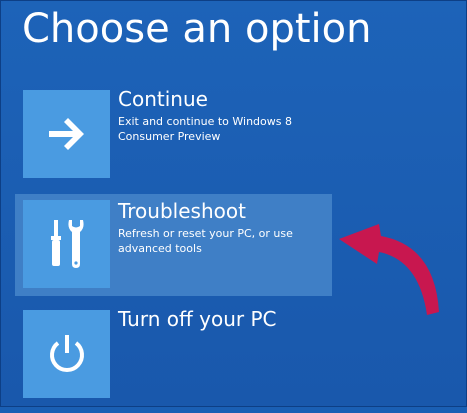  I want to click on curved-arrow-callout, so click(389, 269).